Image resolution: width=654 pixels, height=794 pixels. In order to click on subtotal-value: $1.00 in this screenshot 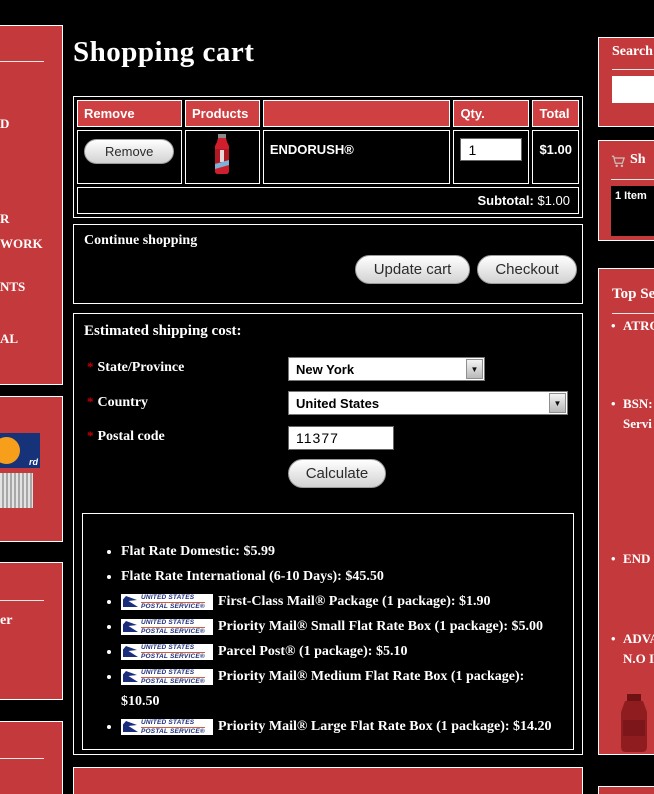, I will do `click(553, 200)`.